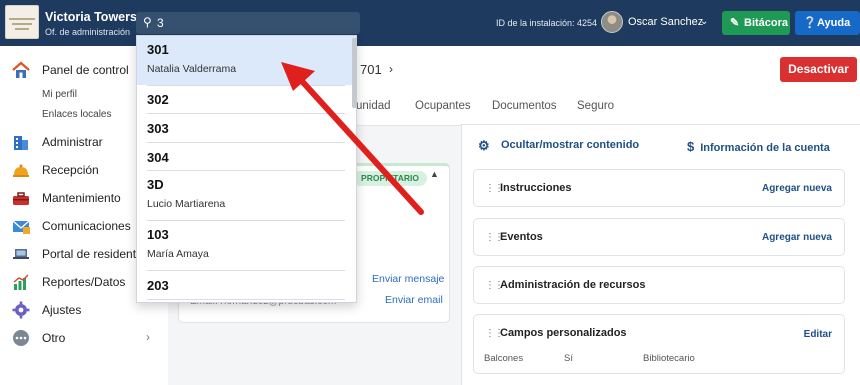  I want to click on send-message-link: Enviar mensaje, so click(408, 279).